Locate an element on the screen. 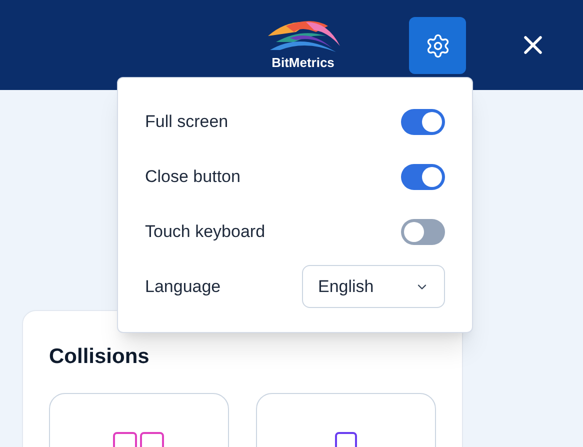 The width and height of the screenshot is (583, 447). language-select: English is located at coordinates (373, 286).